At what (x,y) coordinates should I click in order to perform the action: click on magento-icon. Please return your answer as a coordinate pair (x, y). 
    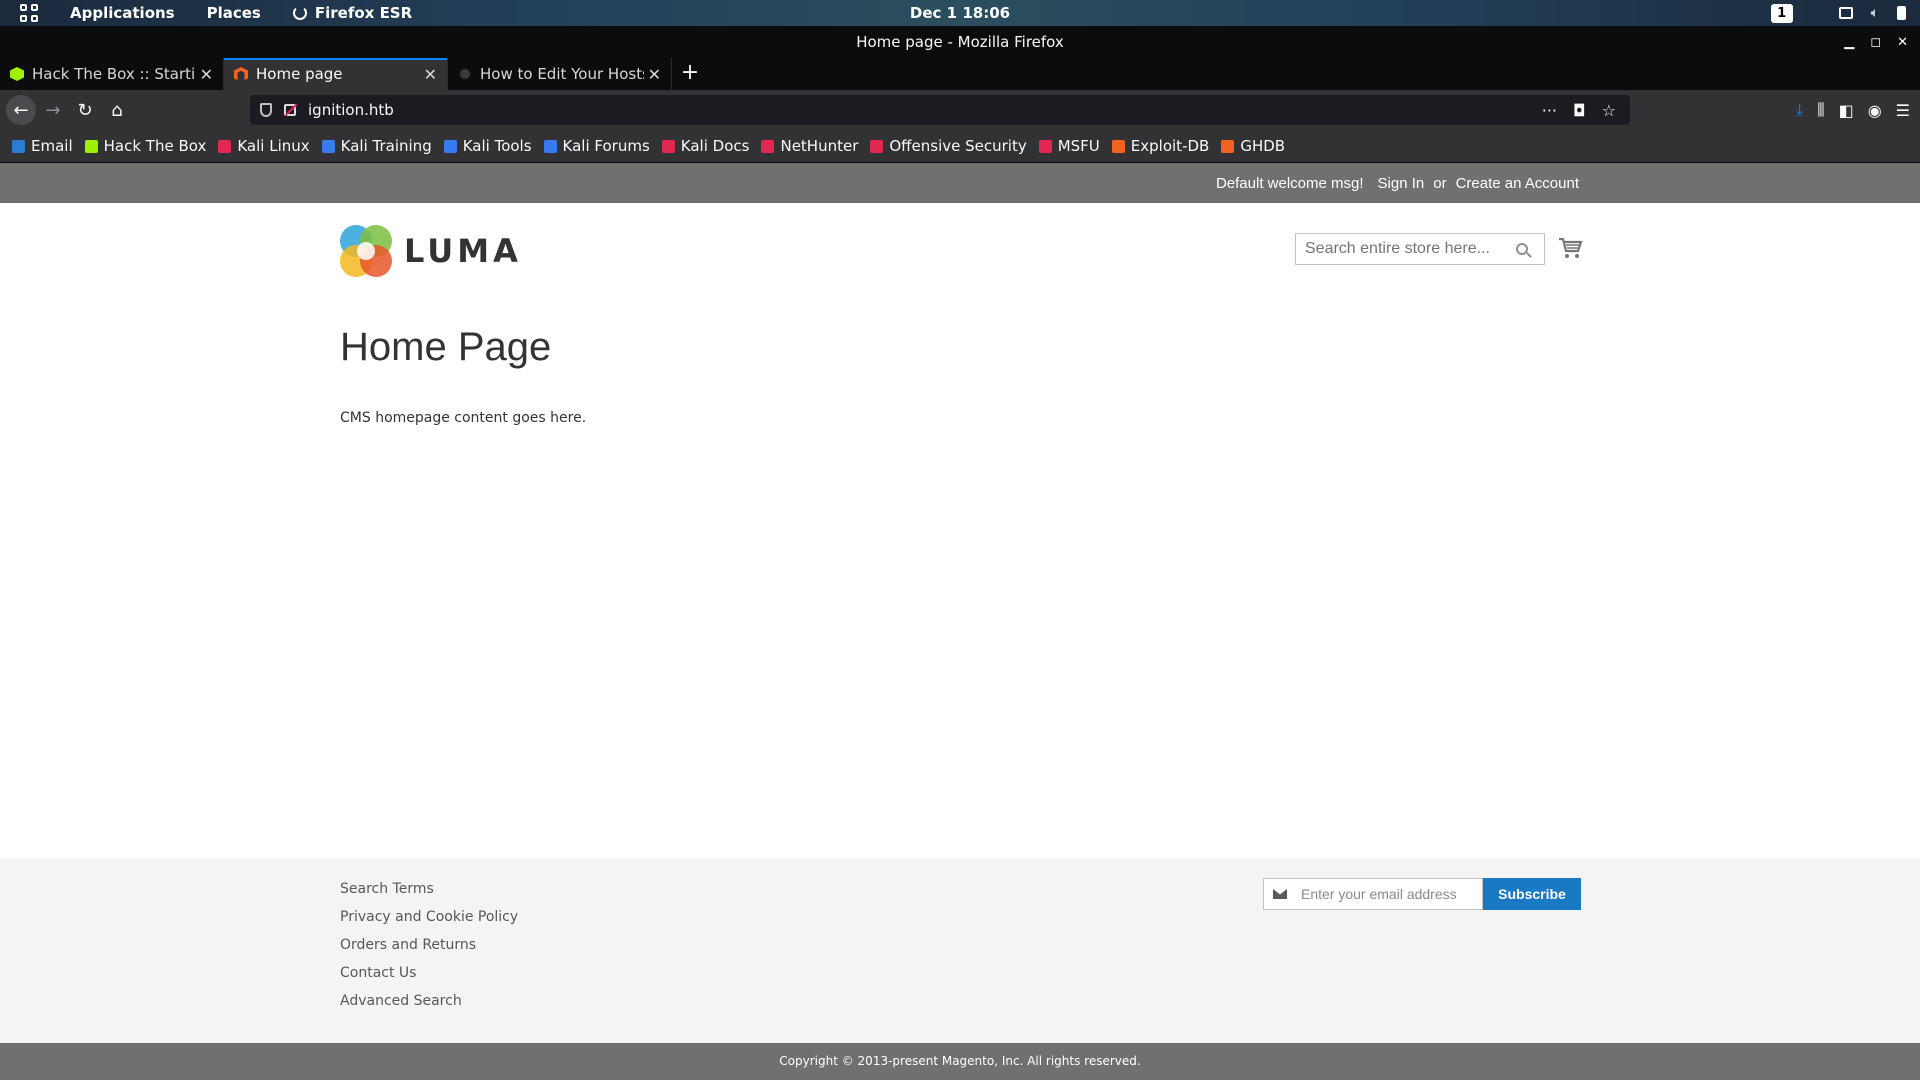
    Looking at the image, I should click on (241, 74).